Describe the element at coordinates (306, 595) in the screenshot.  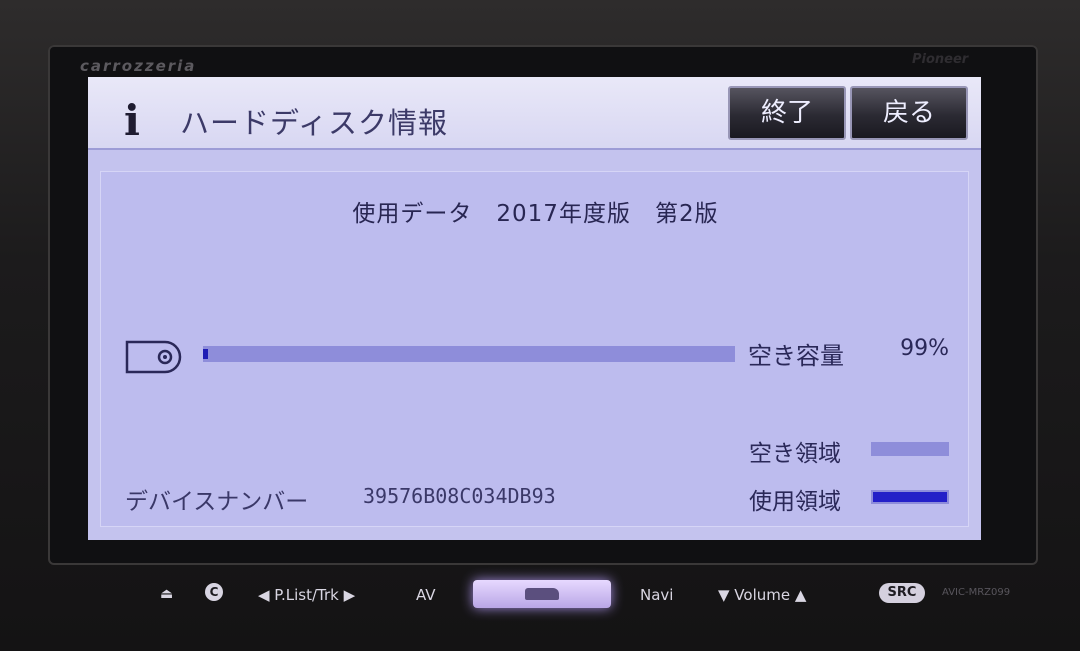
I see `plist-track-button: ◀ P.List/Trk ▶` at that location.